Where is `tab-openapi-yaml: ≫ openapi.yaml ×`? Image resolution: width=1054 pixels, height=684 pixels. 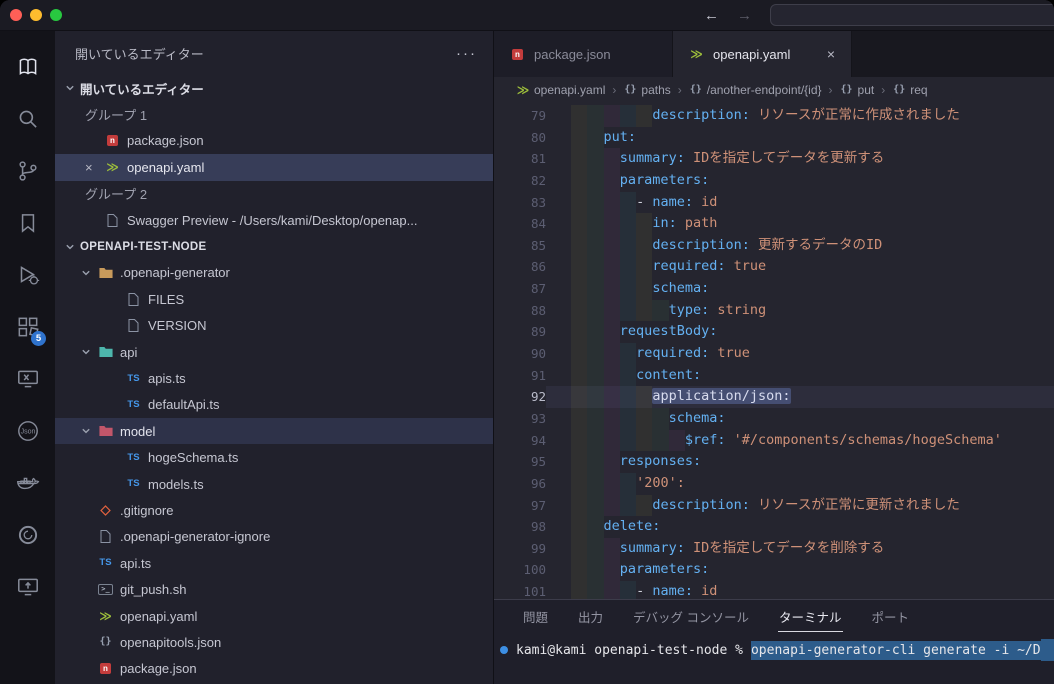
tab-openapi-yaml: ≫ openapi.yaml × is located at coordinates (762, 54).